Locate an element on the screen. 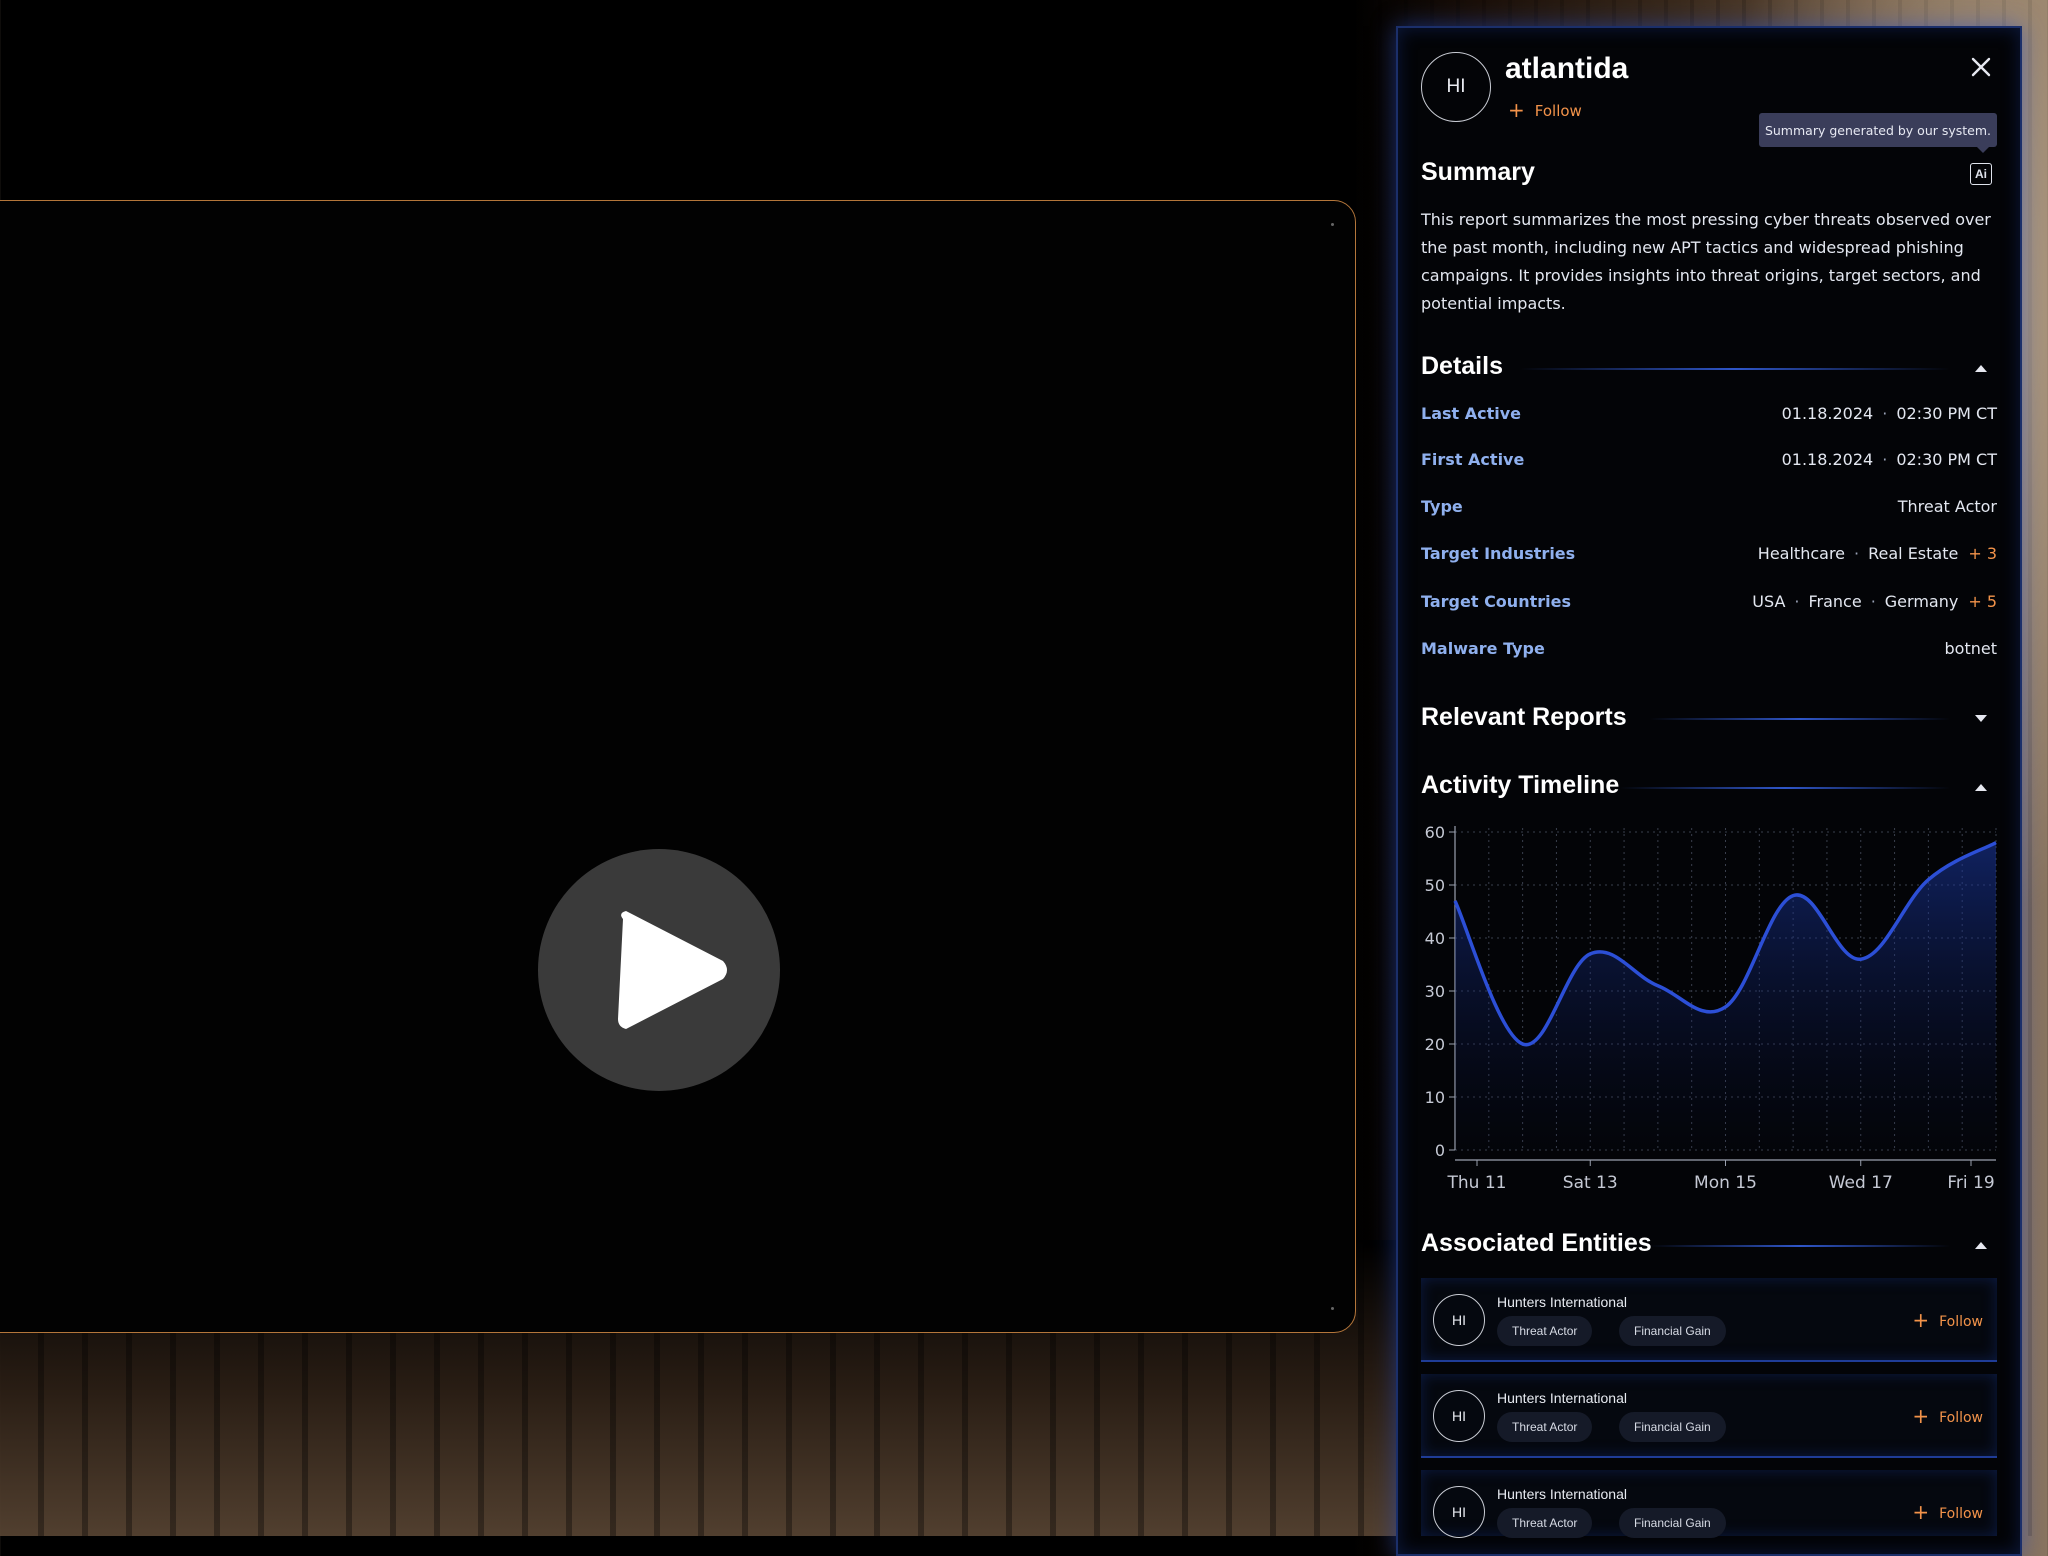 The height and width of the screenshot is (1556, 2048). y-tick-label: 10 is located at coordinates (1435, 1097).